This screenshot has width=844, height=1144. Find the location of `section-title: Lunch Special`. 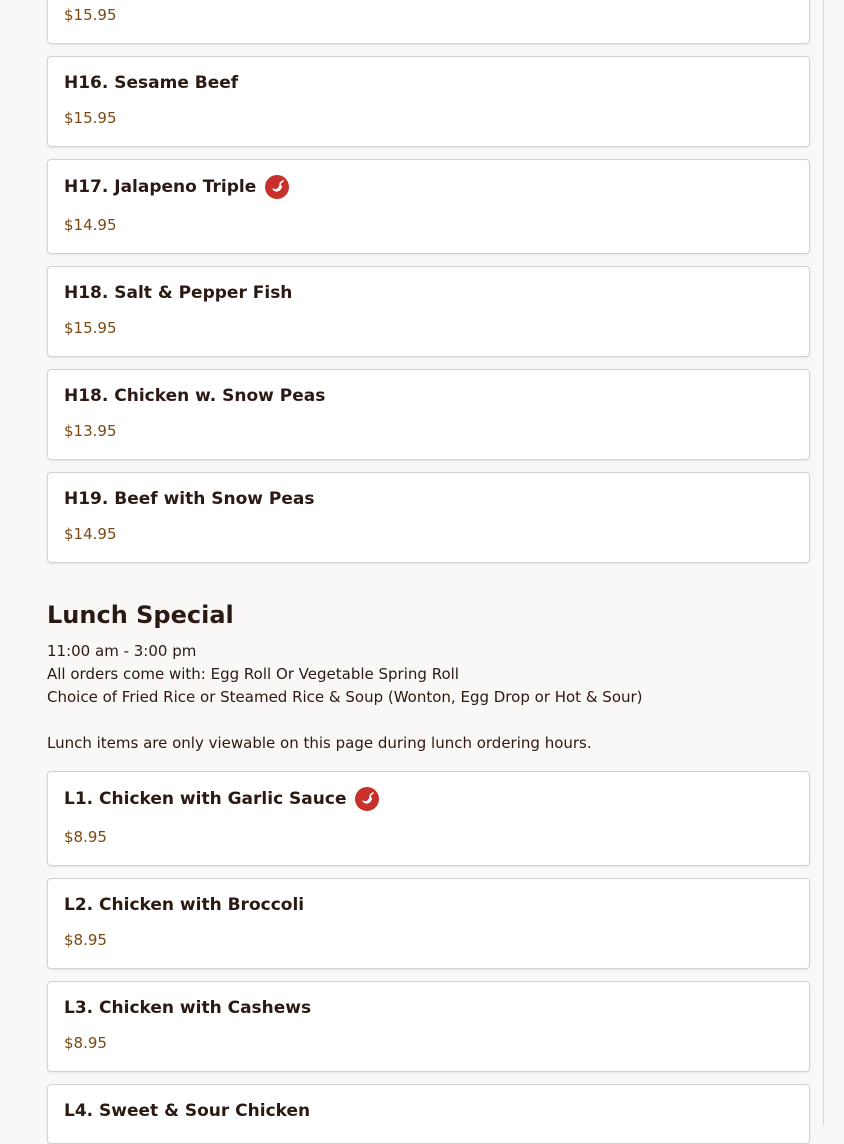

section-title: Lunch Special is located at coordinates (140, 615).